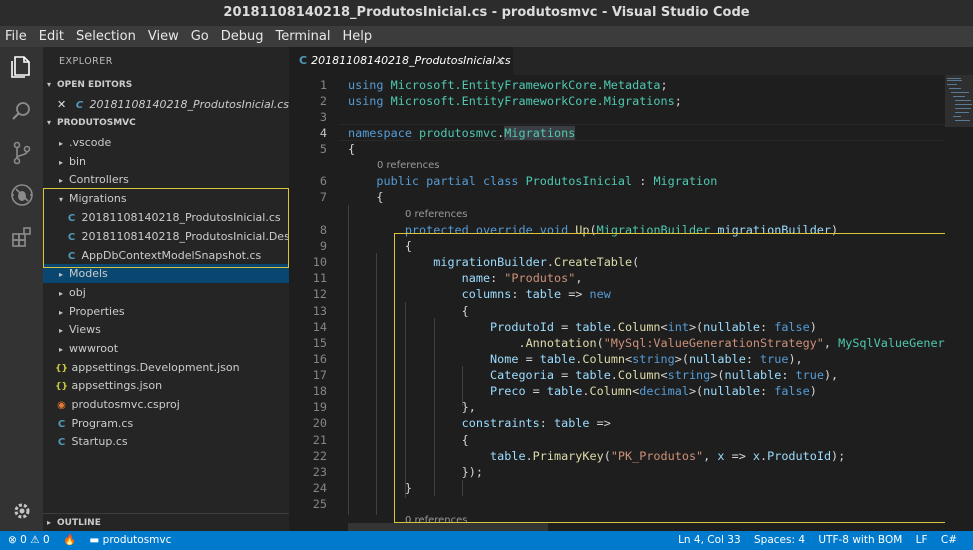 This screenshot has height=550, width=973. Describe the element at coordinates (319, 375) in the screenshot. I see `line-number: 17` at that location.